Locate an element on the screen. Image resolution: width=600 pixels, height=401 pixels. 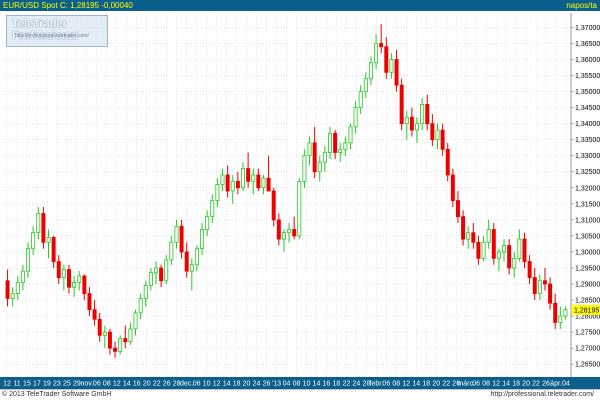
x-tick-label: '13 is located at coordinates (276, 384).